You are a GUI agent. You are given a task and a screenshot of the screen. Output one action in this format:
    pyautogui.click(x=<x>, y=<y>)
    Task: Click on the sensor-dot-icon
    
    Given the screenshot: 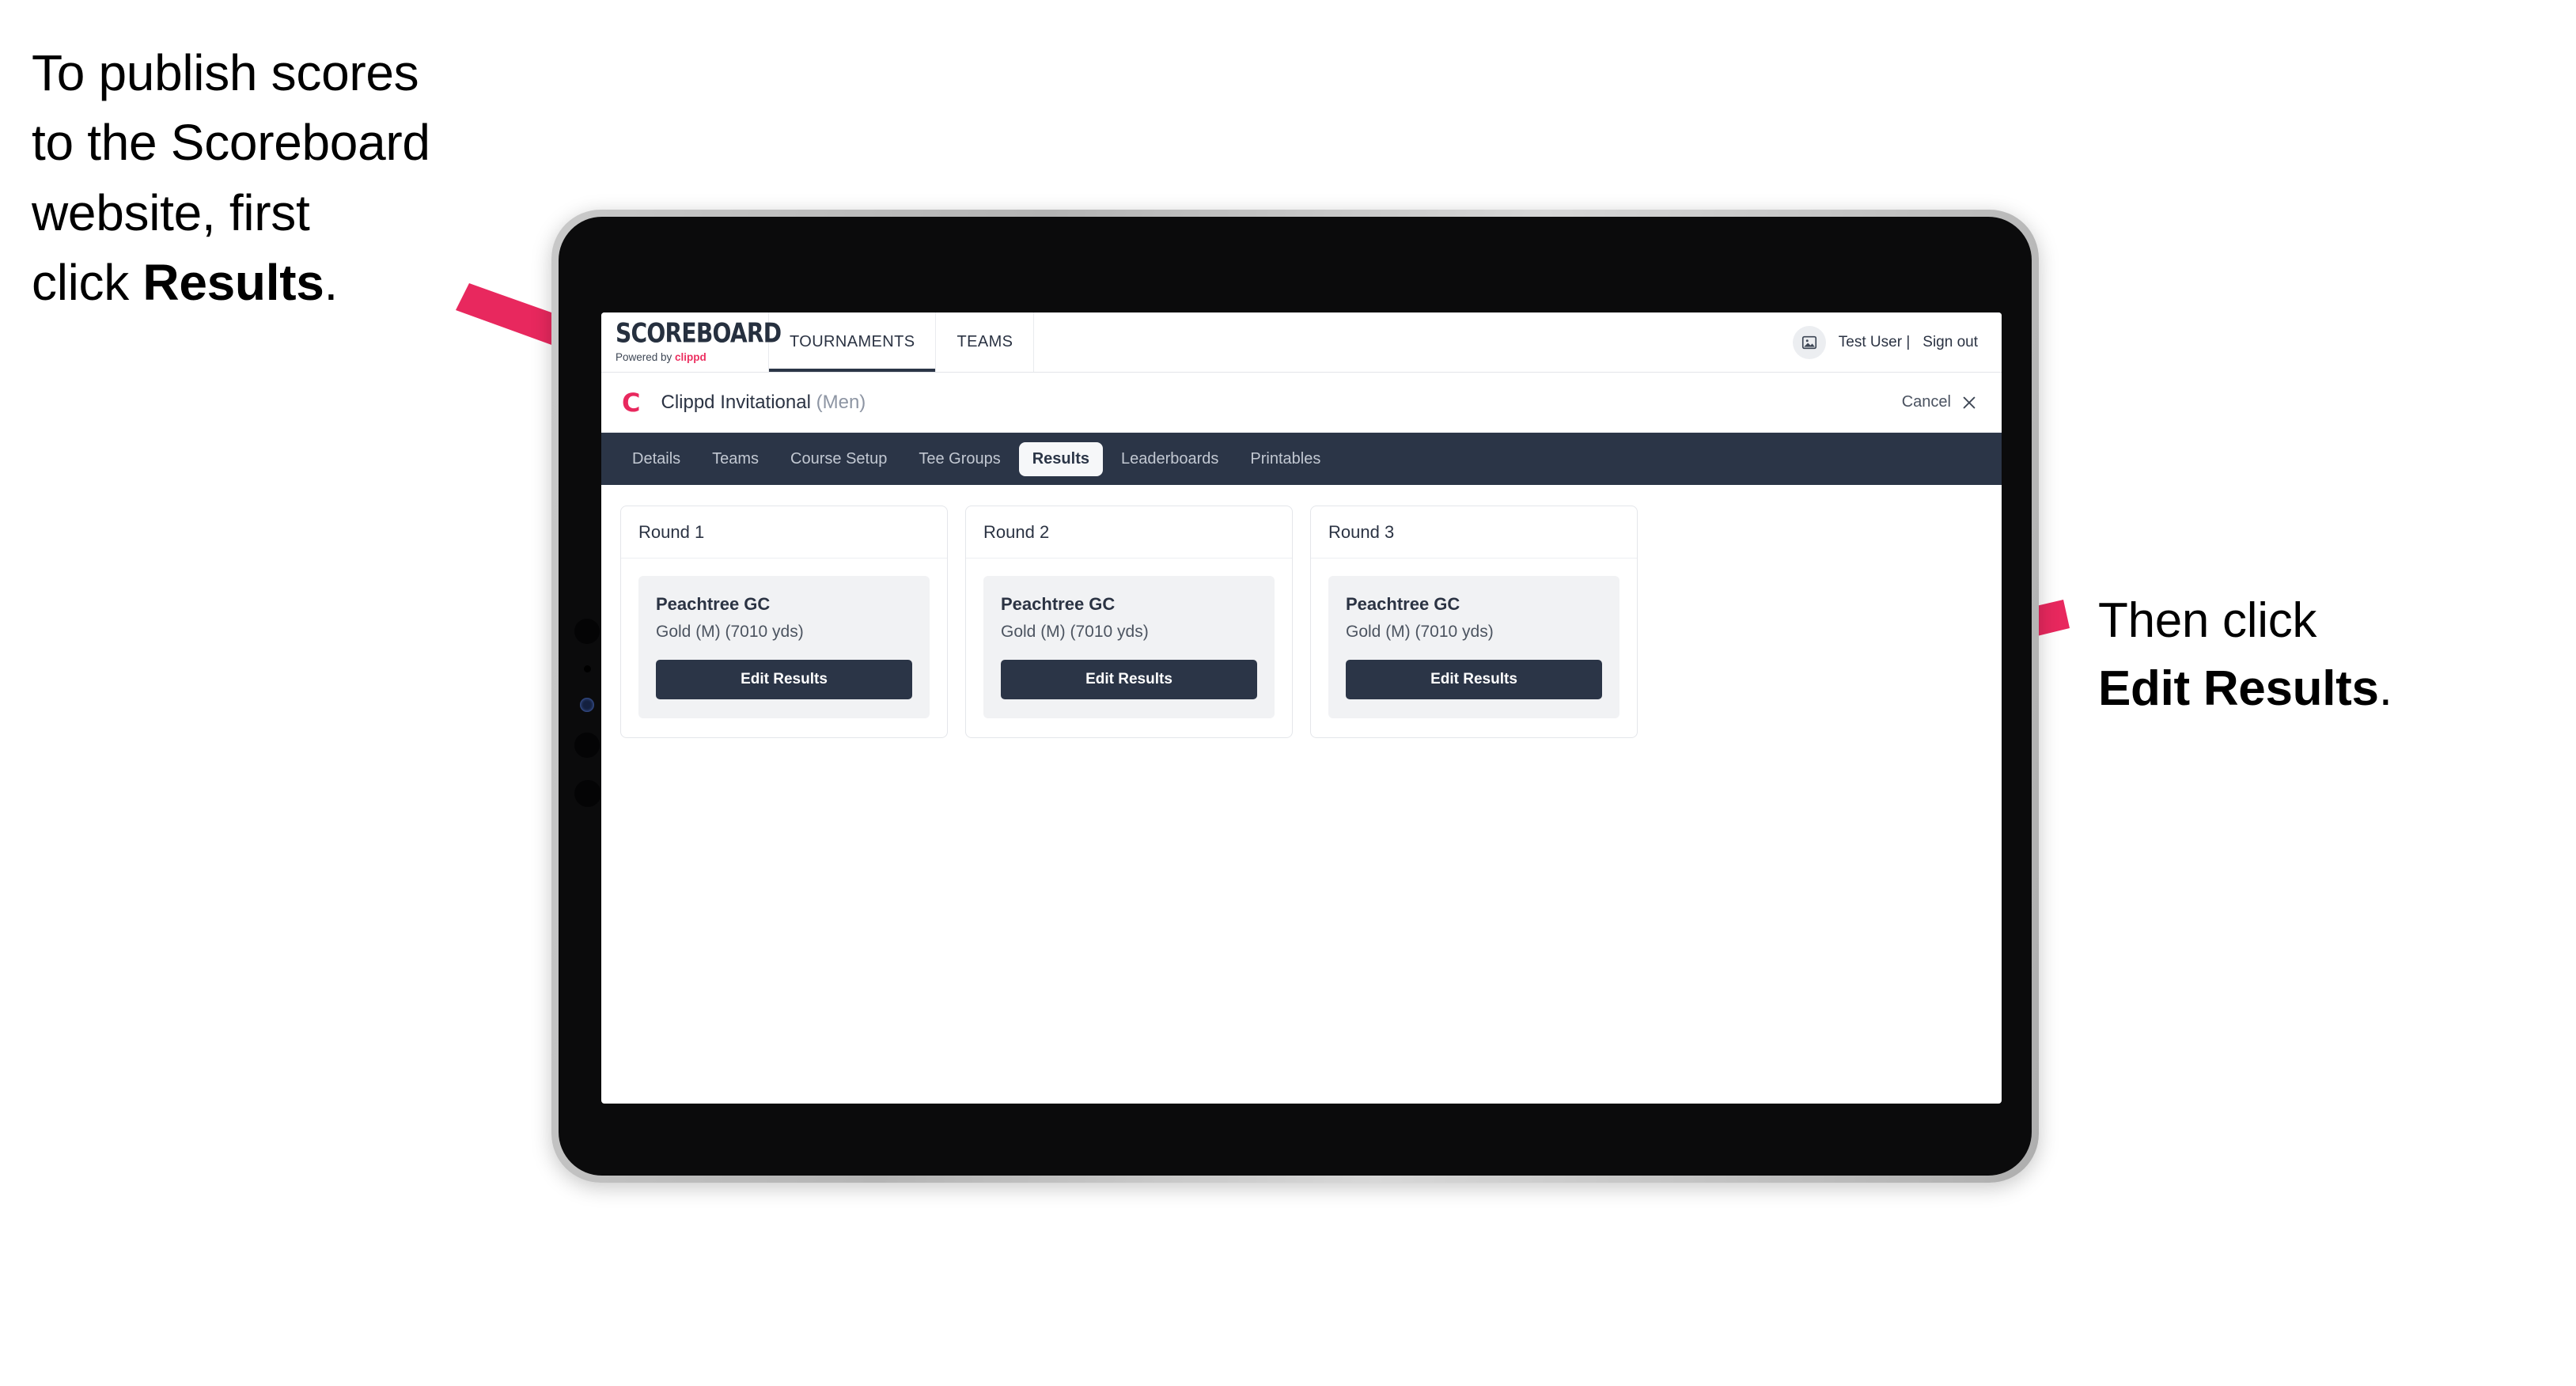 What is the action you would take?
    pyautogui.click(x=587, y=669)
    